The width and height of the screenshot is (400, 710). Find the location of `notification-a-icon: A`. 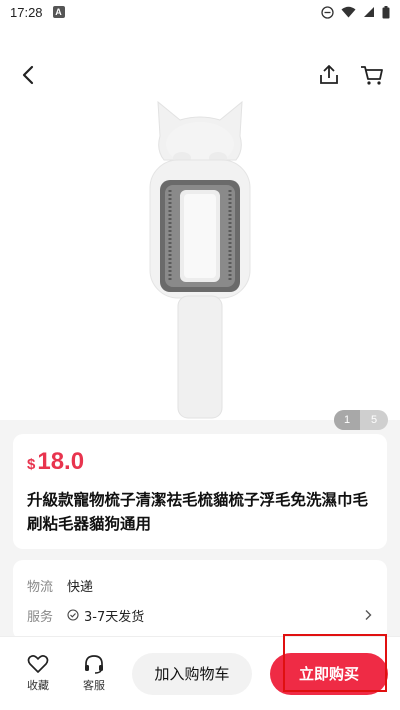

notification-a-icon: A is located at coordinates (58, 12).